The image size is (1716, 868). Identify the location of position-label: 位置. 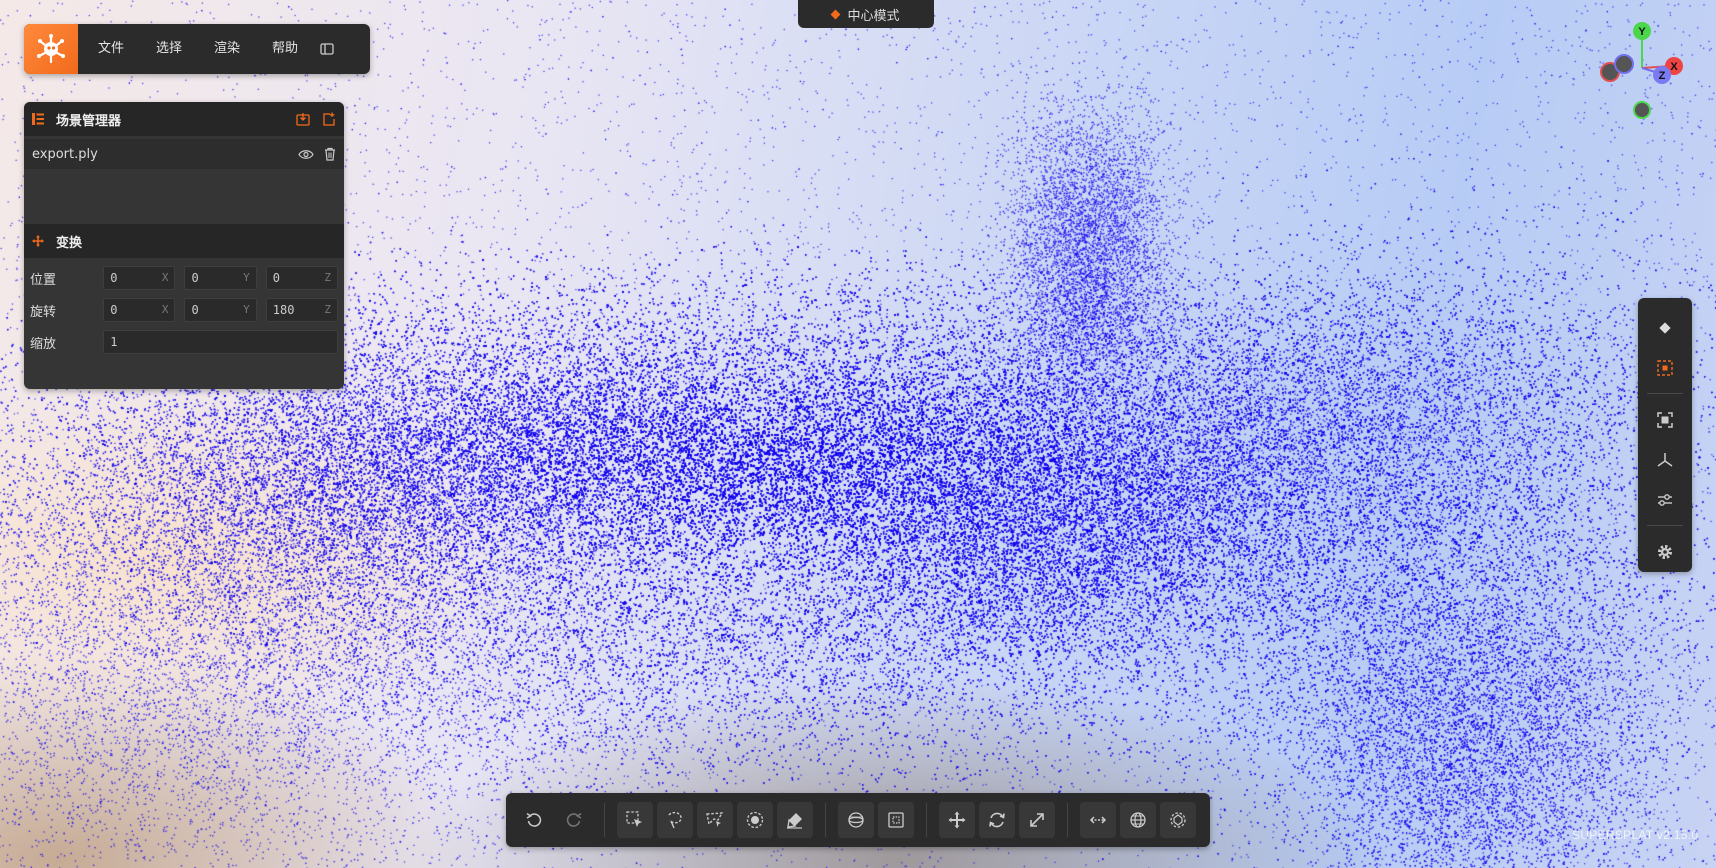
(43, 280).